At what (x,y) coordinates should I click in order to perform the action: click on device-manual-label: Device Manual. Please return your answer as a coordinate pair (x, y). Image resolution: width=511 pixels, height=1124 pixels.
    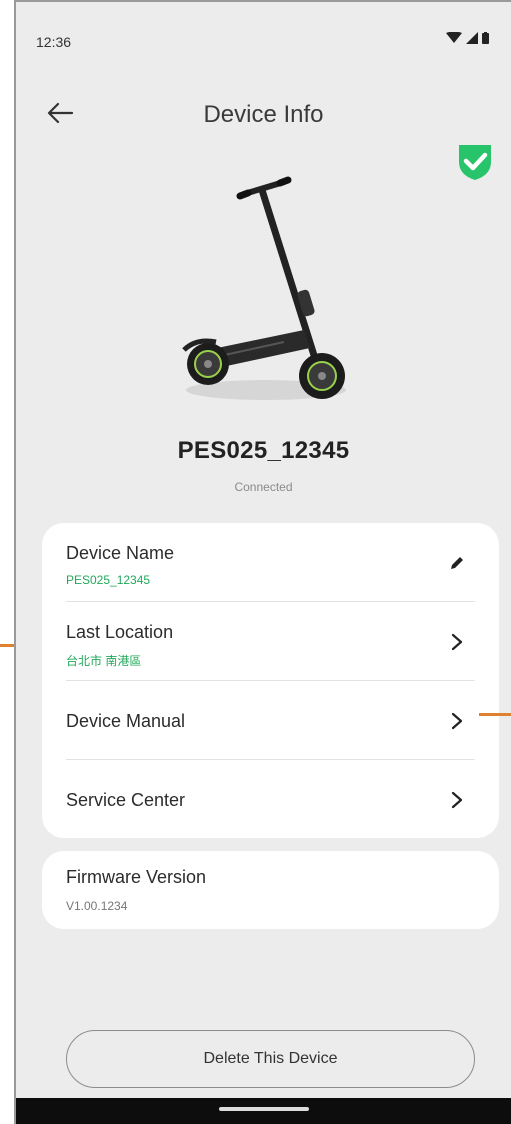
    Looking at the image, I should click on (126, 721).